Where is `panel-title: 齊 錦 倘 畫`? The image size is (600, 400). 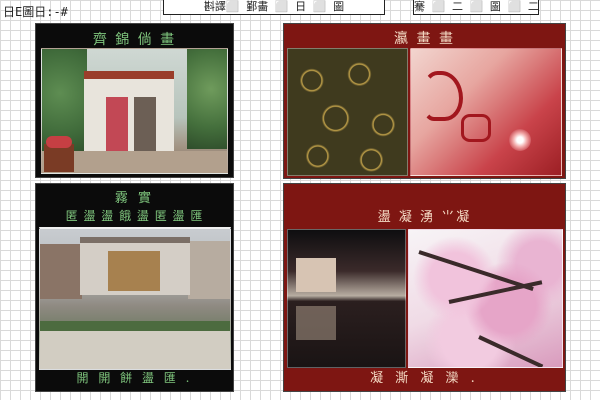 panel-title: 齊 錦 倘 畫 is located at coordinates (134, 40).